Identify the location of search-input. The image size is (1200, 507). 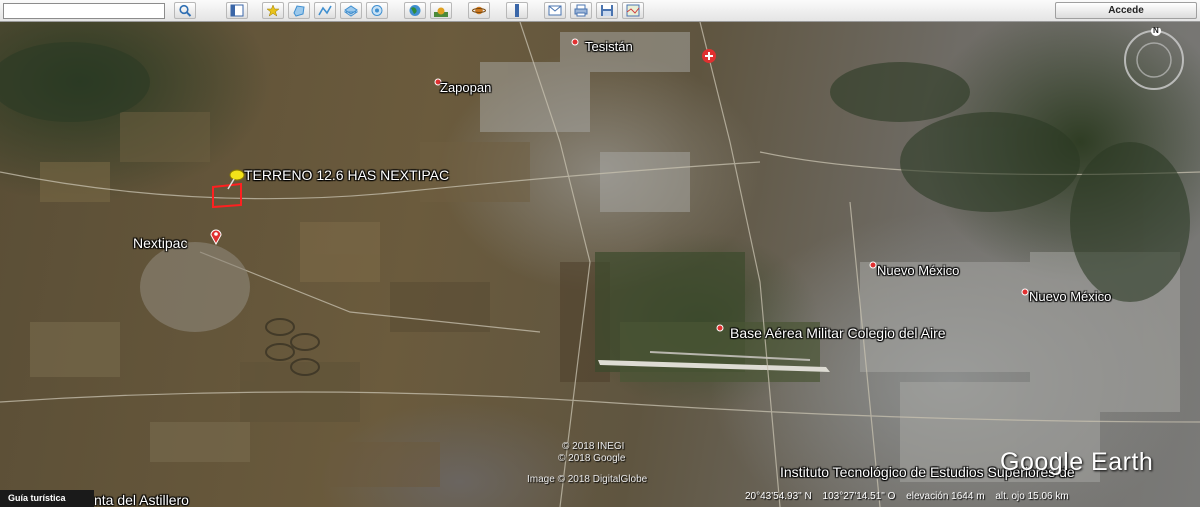
(84, 11).